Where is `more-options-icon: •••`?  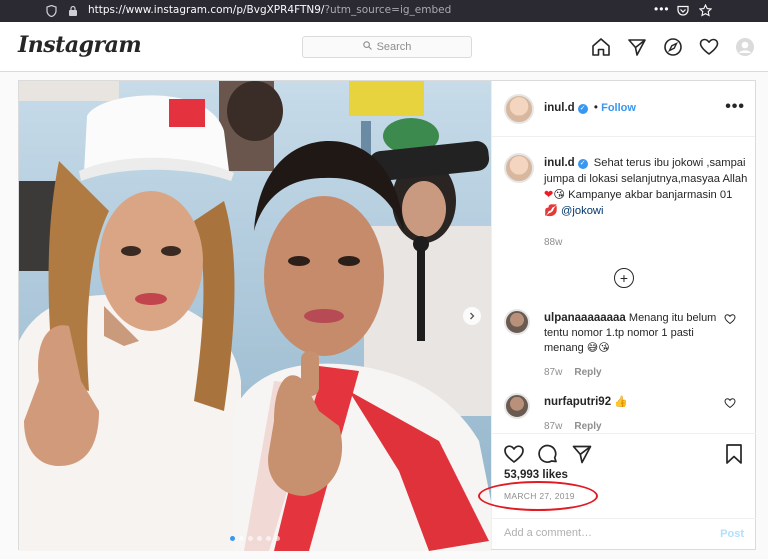
more-options-icon: ••• is located at coordinates (735, 107).